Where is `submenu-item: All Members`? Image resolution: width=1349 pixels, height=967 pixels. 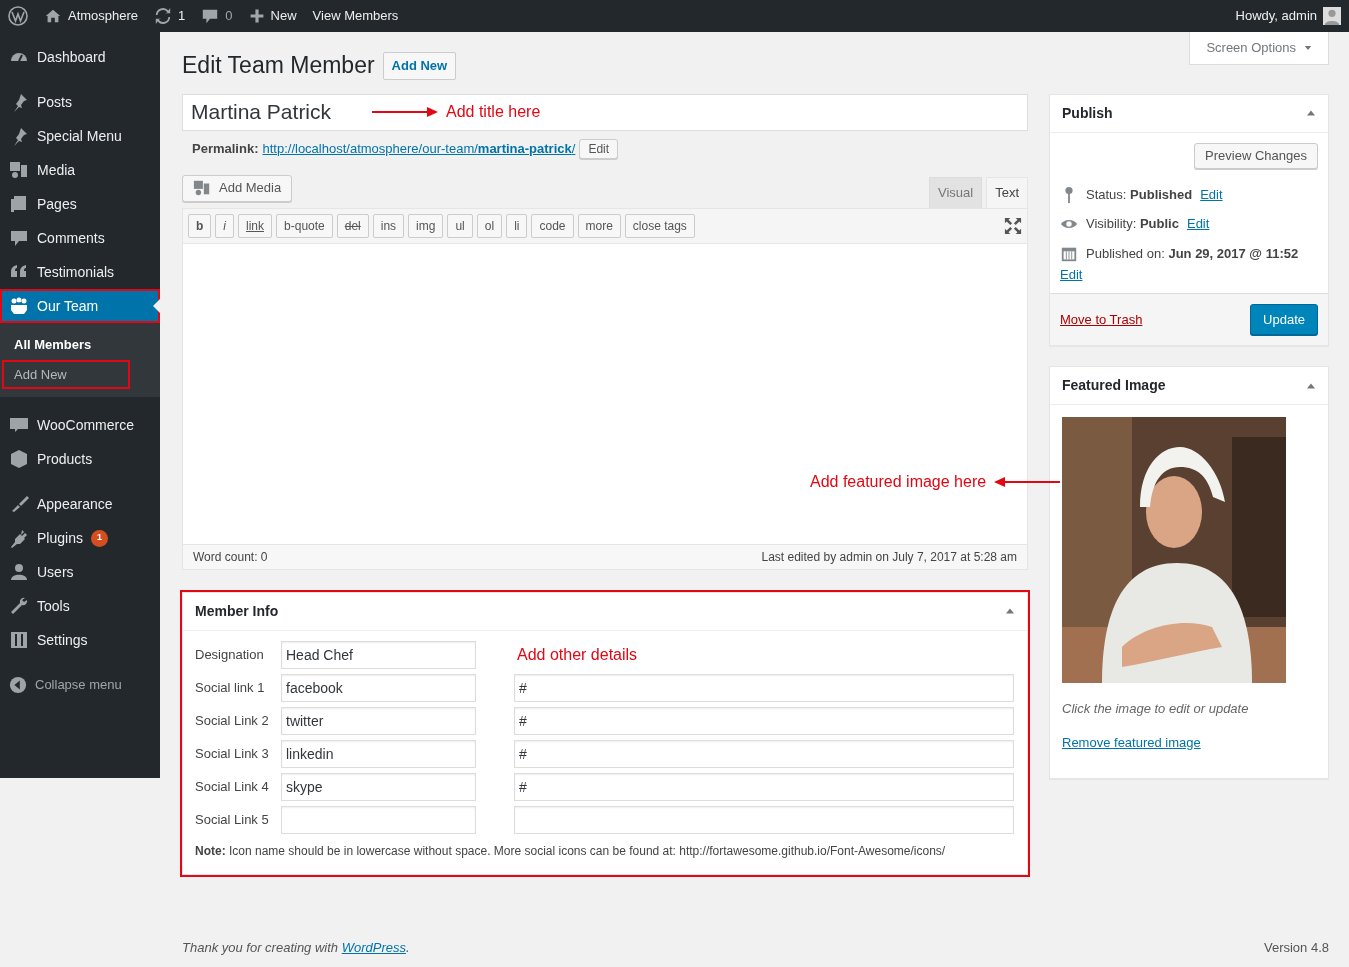
submenu-item: All Members is located at coordinates (66, 345).